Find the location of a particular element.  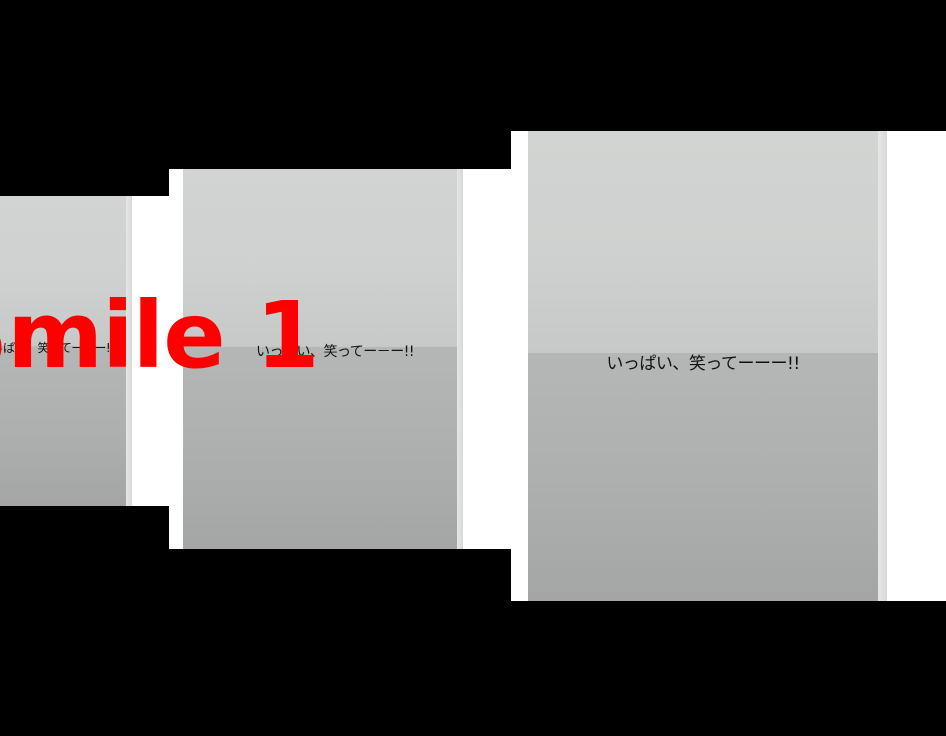

card-caption: いっぱい、笑ってーーー!! is located at coordinates (703, 364).